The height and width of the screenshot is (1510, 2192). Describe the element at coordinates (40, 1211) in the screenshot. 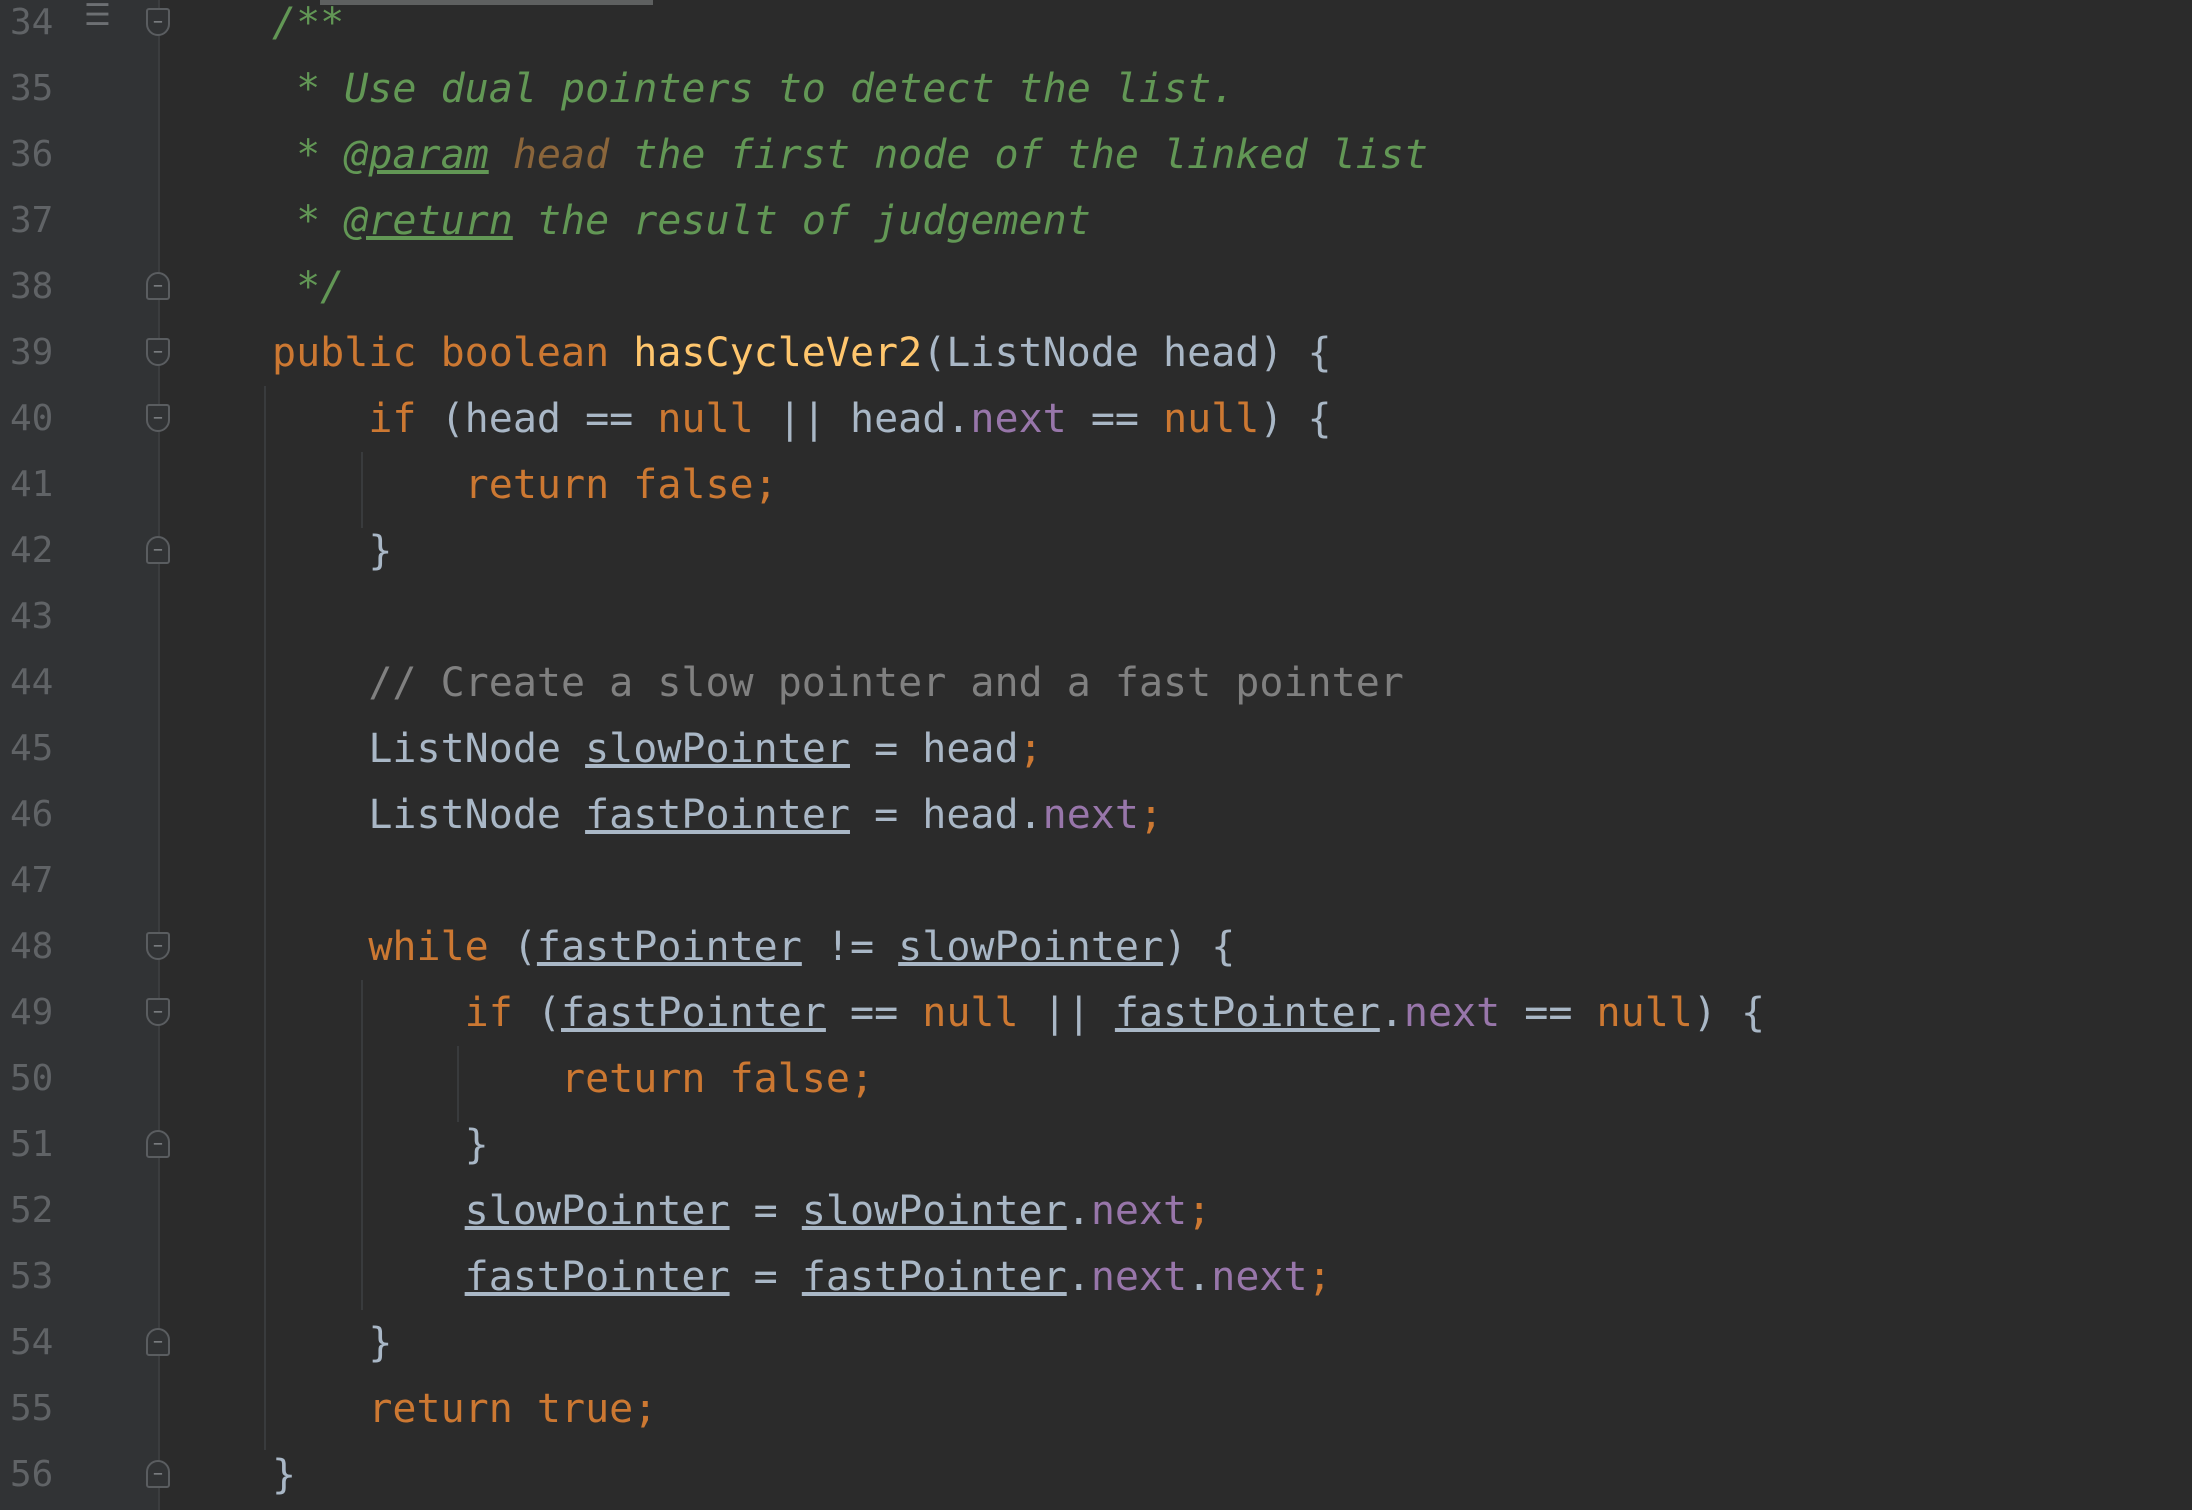

I see `line-number: 52` at that location.